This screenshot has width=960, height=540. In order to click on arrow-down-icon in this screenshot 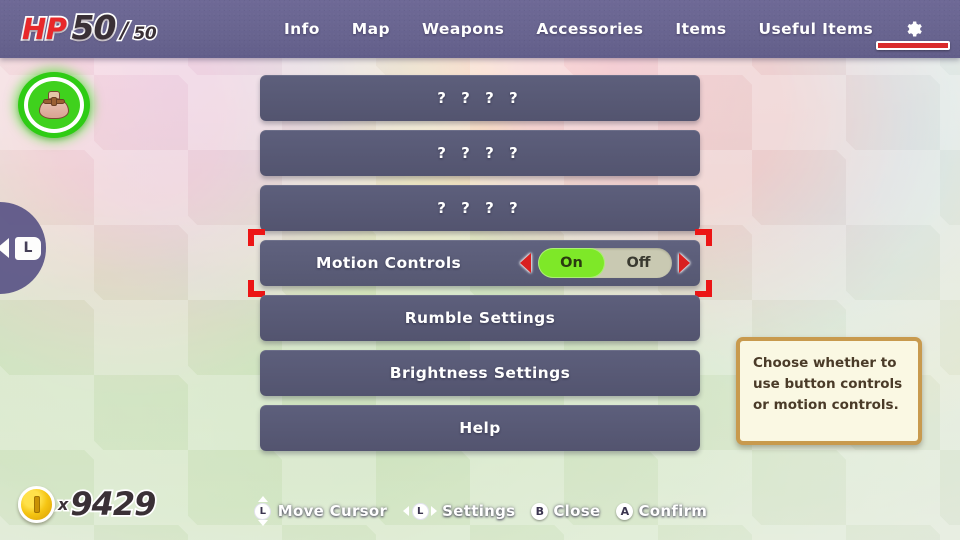, I will do `click(262, 523)`.